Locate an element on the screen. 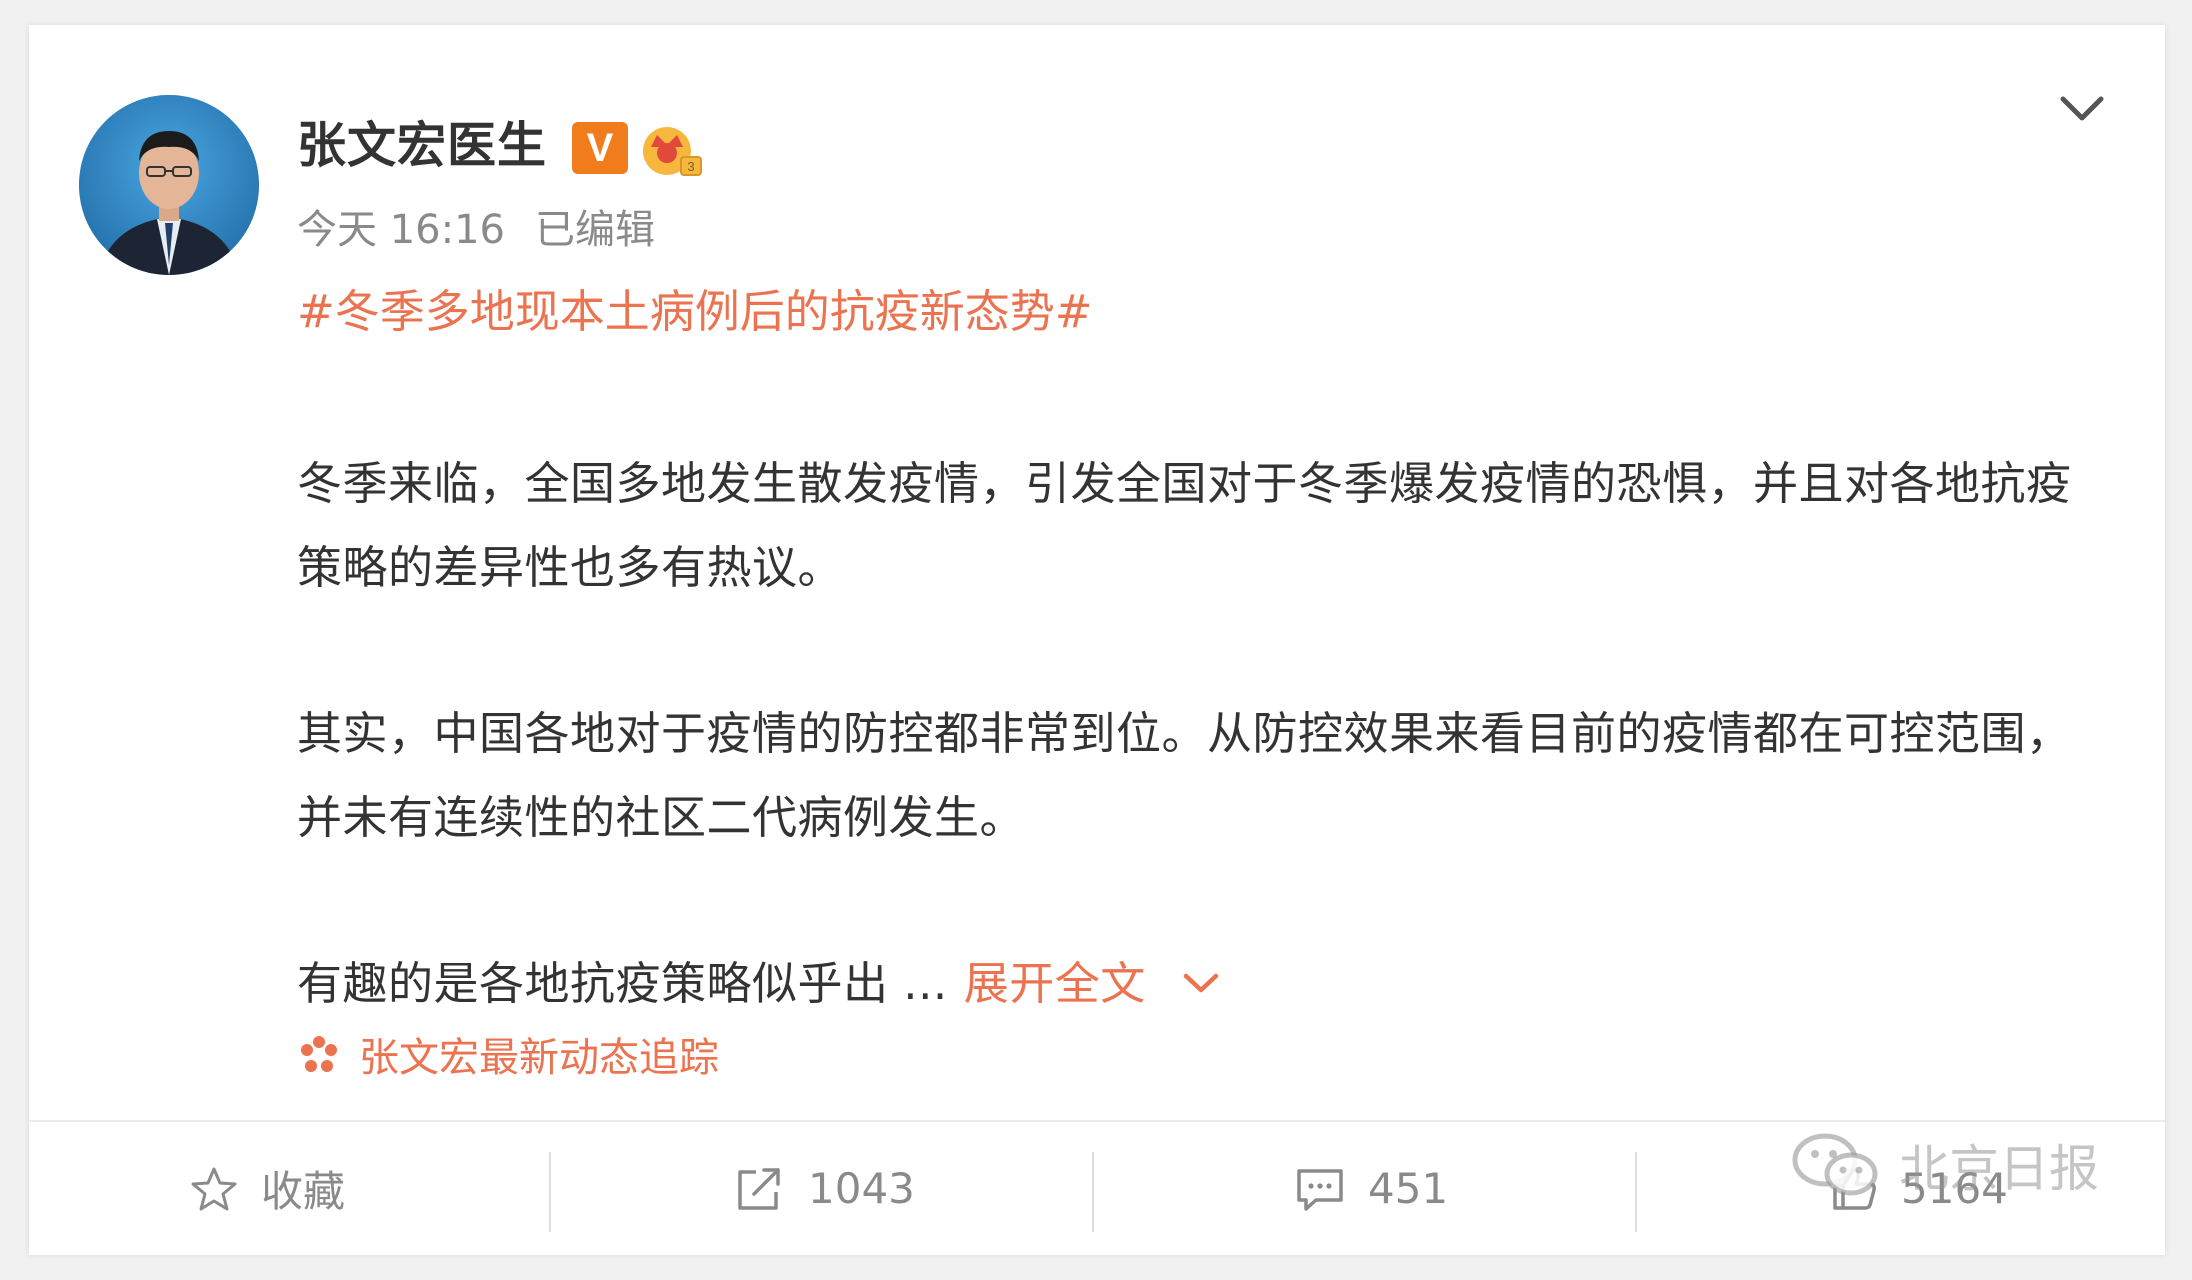 The height and width of the screenshot is (1280, 2192). post-paragraph-truncated: 有趣的是各地抗疫策略似乎出 ... 展开全文 is located at coordinates (1192, 984).